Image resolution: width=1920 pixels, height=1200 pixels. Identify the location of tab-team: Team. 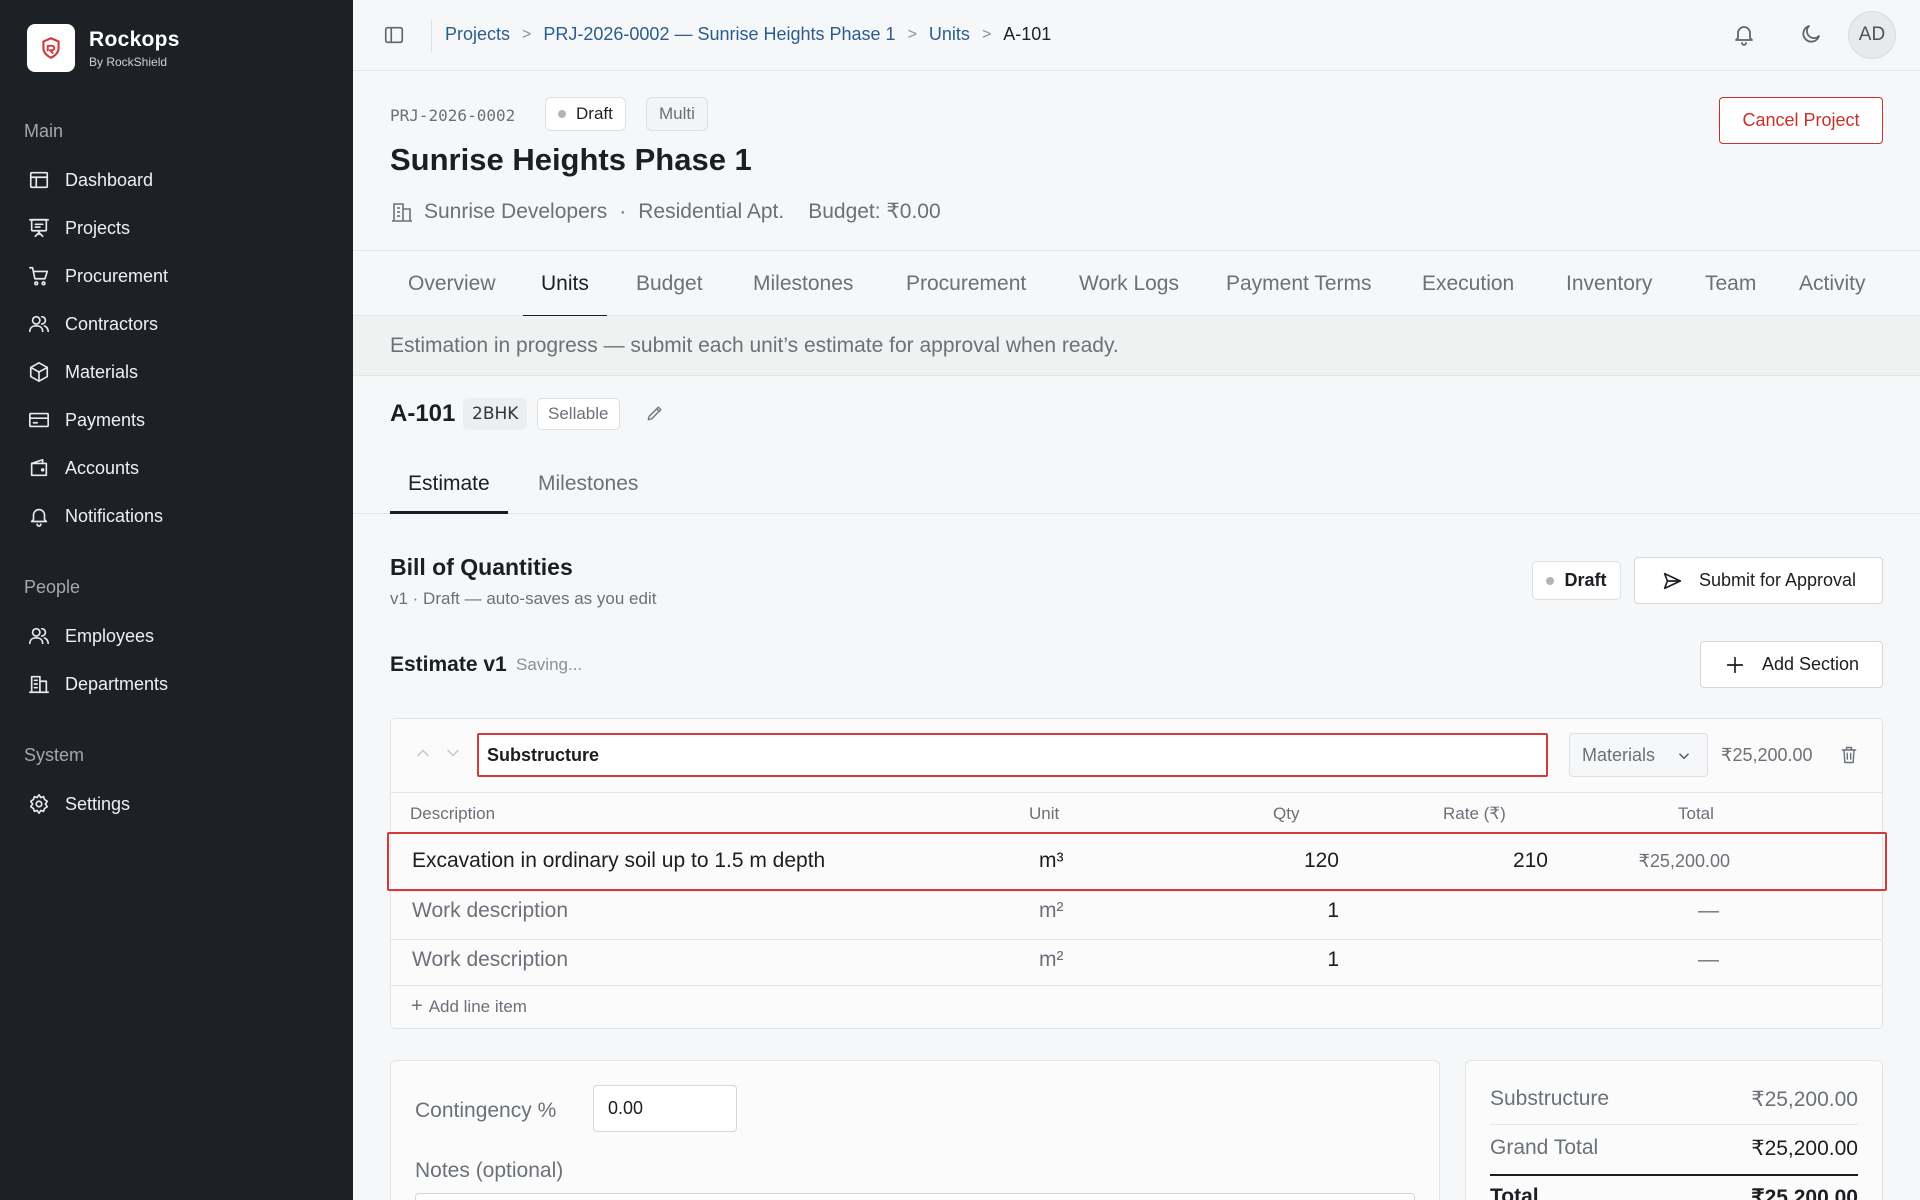
(1730, 284).